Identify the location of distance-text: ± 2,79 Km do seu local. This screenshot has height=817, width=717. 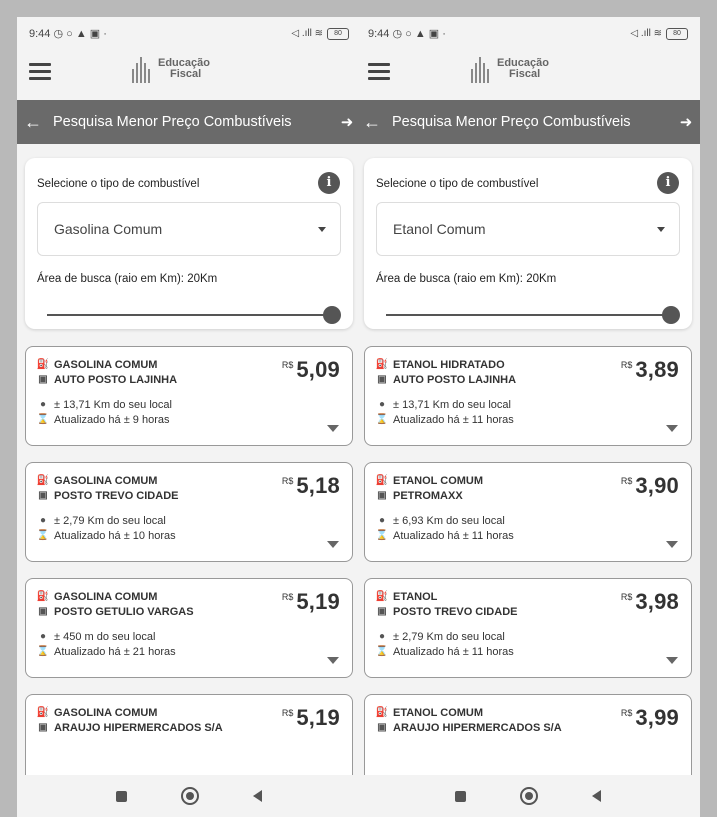
(110, 520).